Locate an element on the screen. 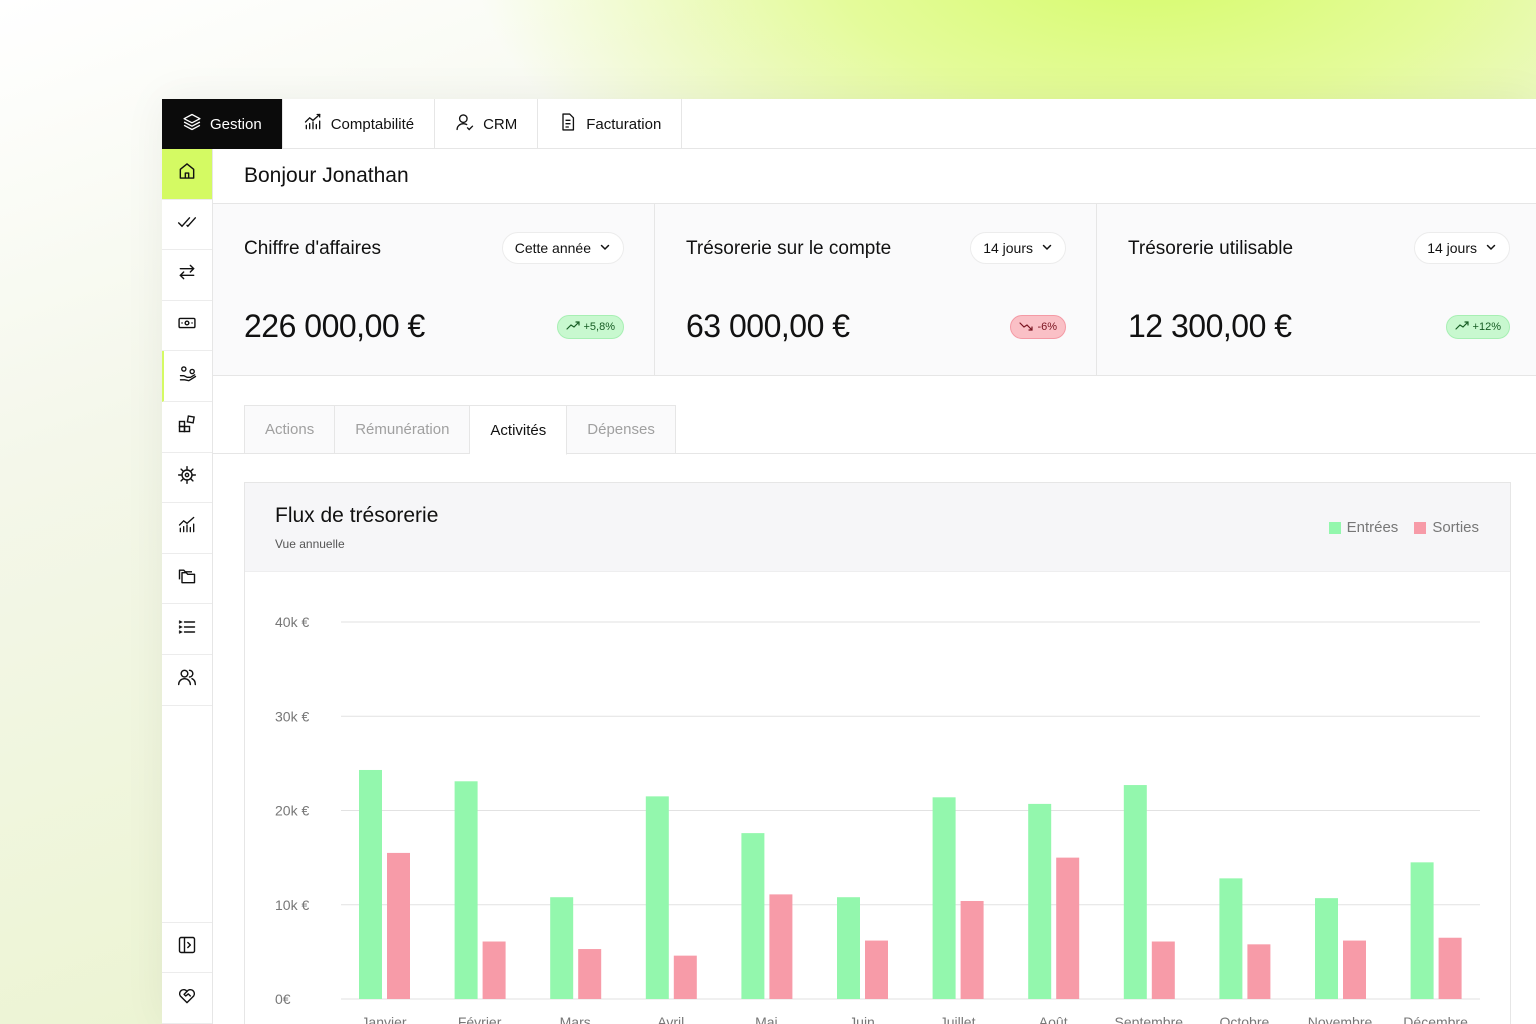 Image resolution: width=1536 pixels, height=1024 pixels. x-tick-label: Mars is located at coordinates (575, 1019).